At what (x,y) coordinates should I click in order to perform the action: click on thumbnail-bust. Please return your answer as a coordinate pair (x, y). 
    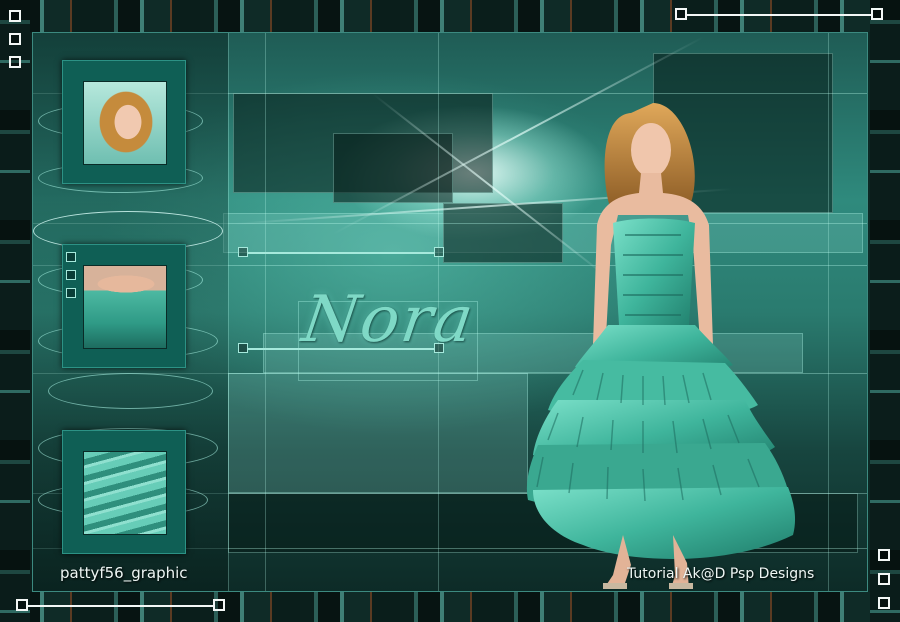
    Looking at the image, I should click on (125, 307).